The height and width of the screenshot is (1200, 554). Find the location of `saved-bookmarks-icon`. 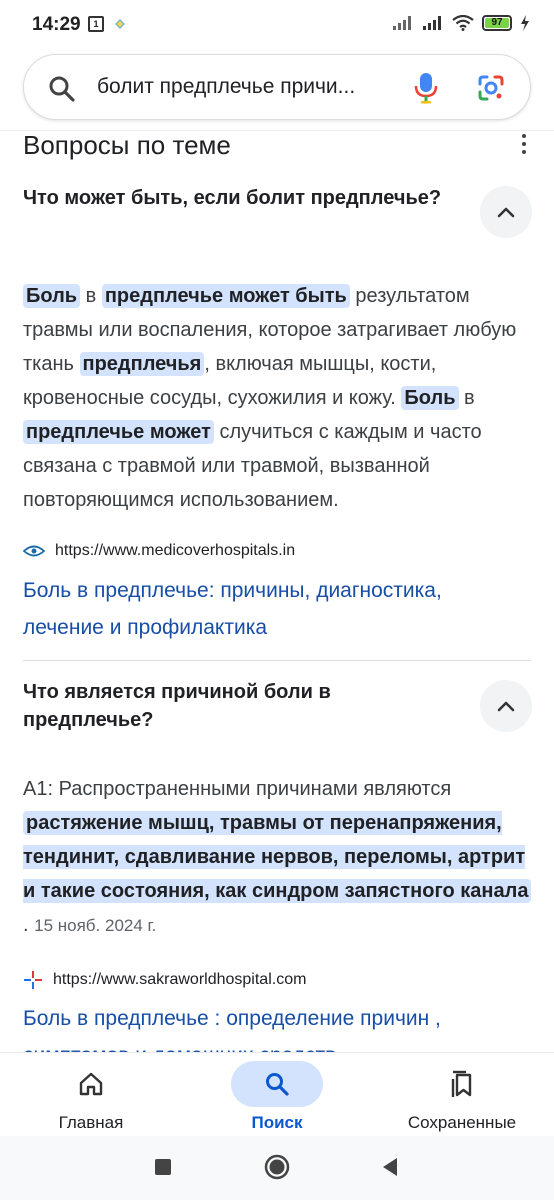

saved-bookmarks-icon is located at coordinates (461, 1083).